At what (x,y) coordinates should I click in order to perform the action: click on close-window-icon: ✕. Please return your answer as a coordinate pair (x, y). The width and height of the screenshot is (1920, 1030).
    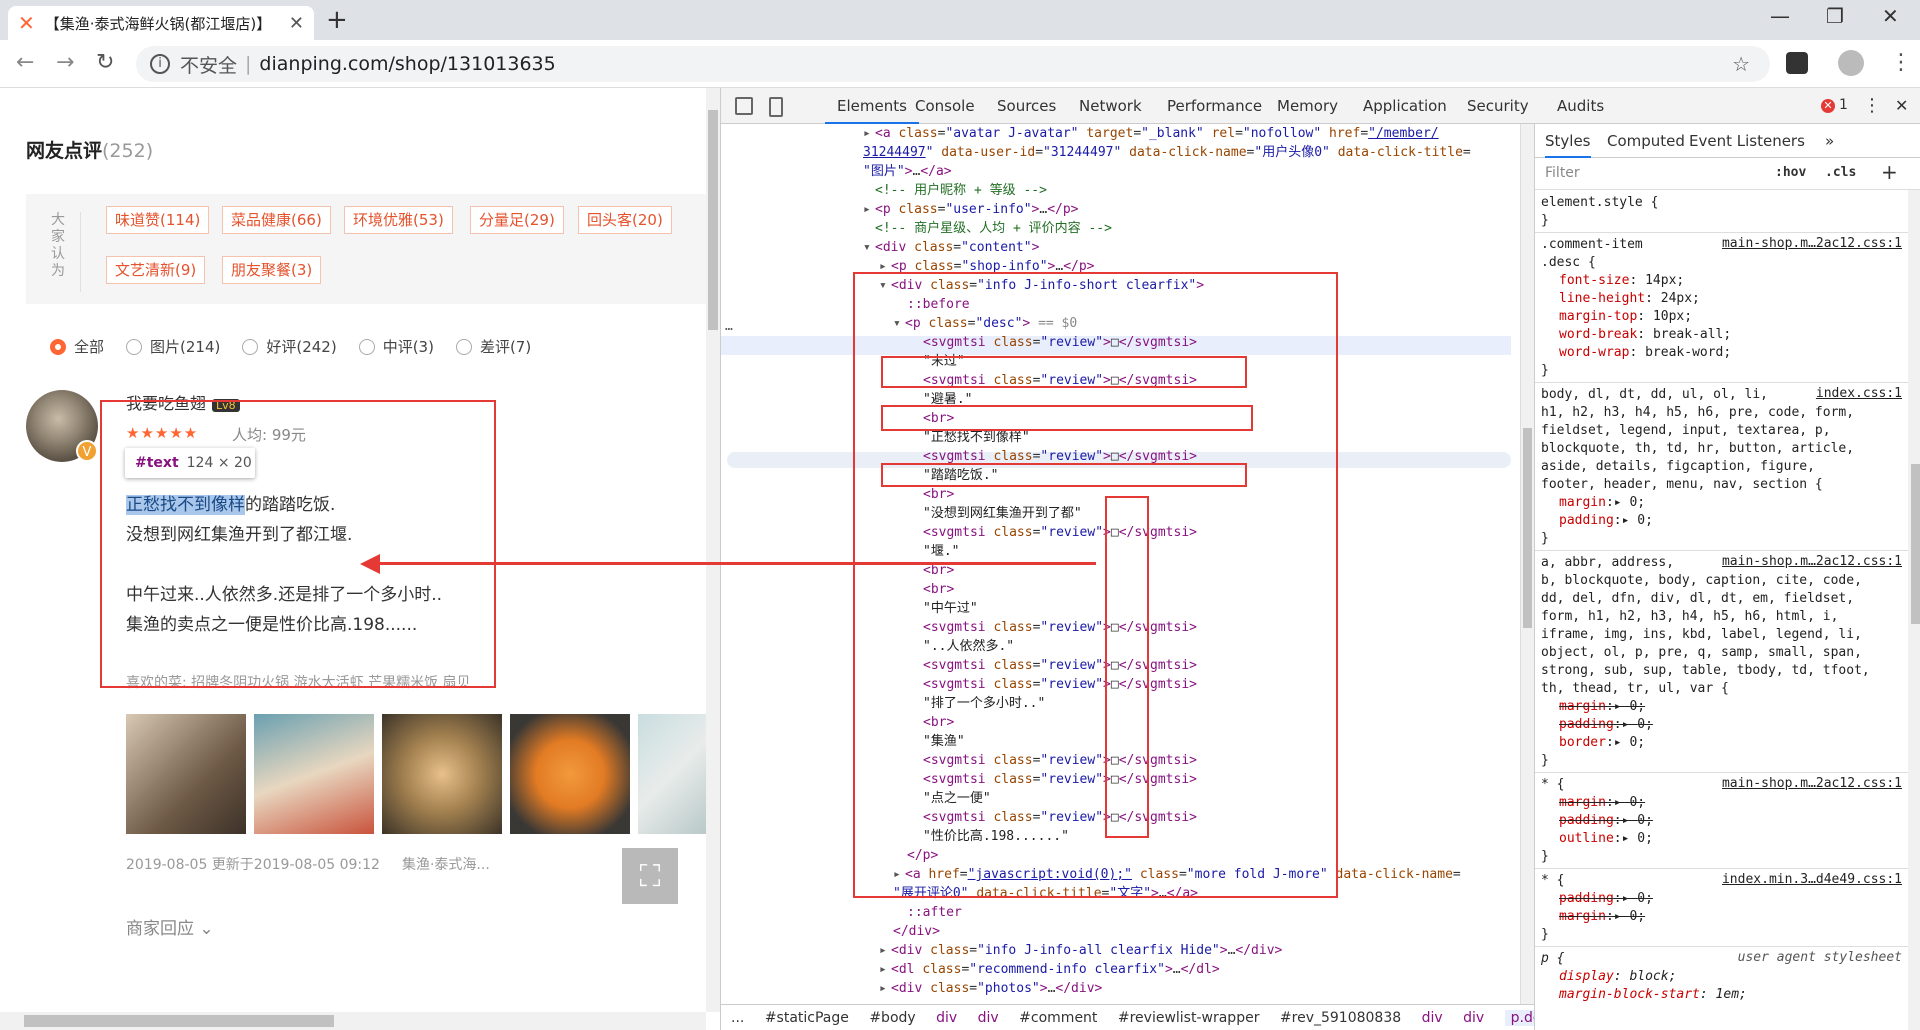
    Looking at the image, I should click on (1890, 16).